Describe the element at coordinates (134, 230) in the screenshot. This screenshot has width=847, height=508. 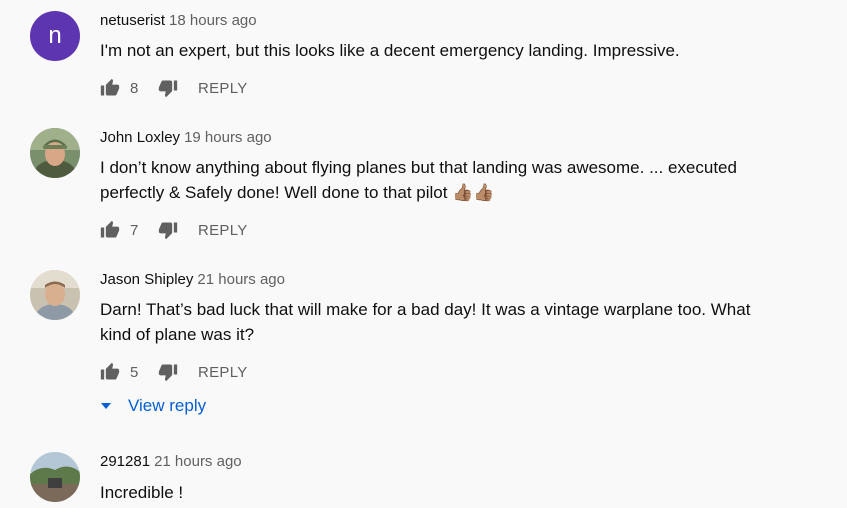
I see `like-count: 7` at that location.